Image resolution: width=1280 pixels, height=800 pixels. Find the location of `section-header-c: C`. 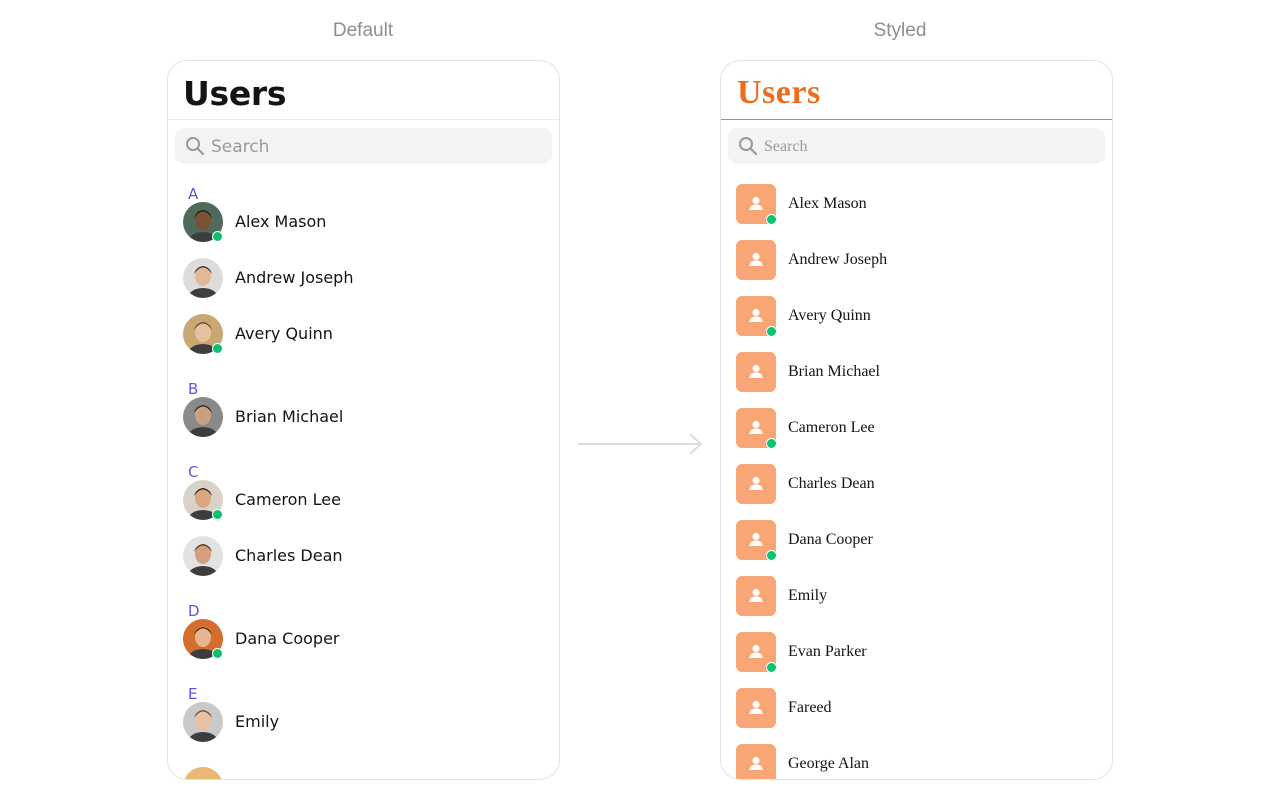

section-header-c: C is located at coordinates (193, 472).